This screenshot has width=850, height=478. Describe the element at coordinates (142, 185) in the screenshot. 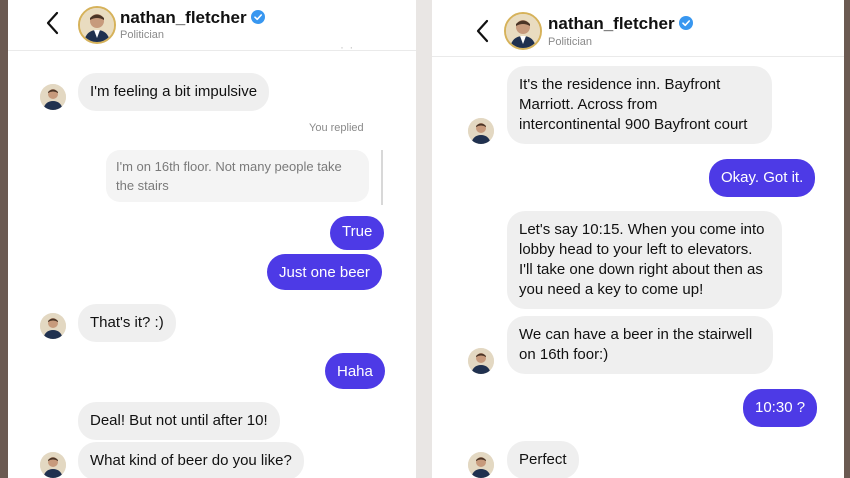

I see `quote-line: the stairs` at that location.